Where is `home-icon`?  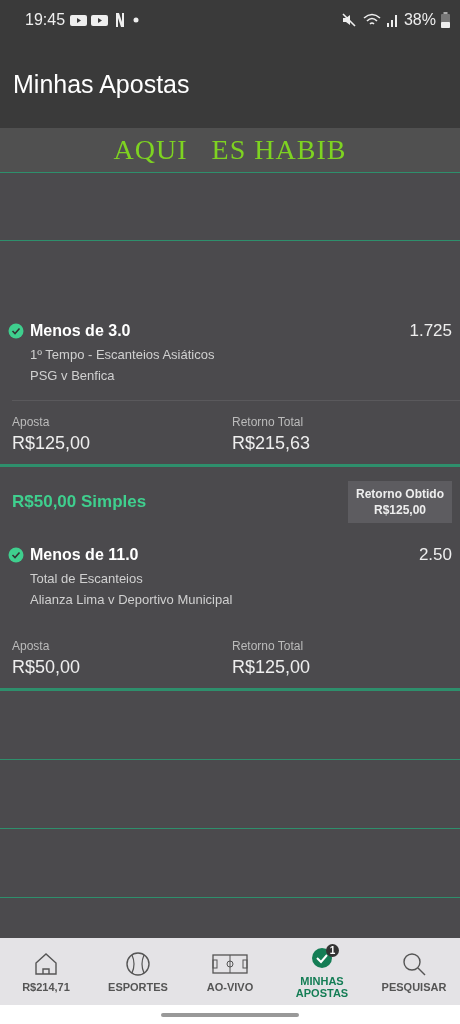
home-icon is located at coordinates (46, 963).